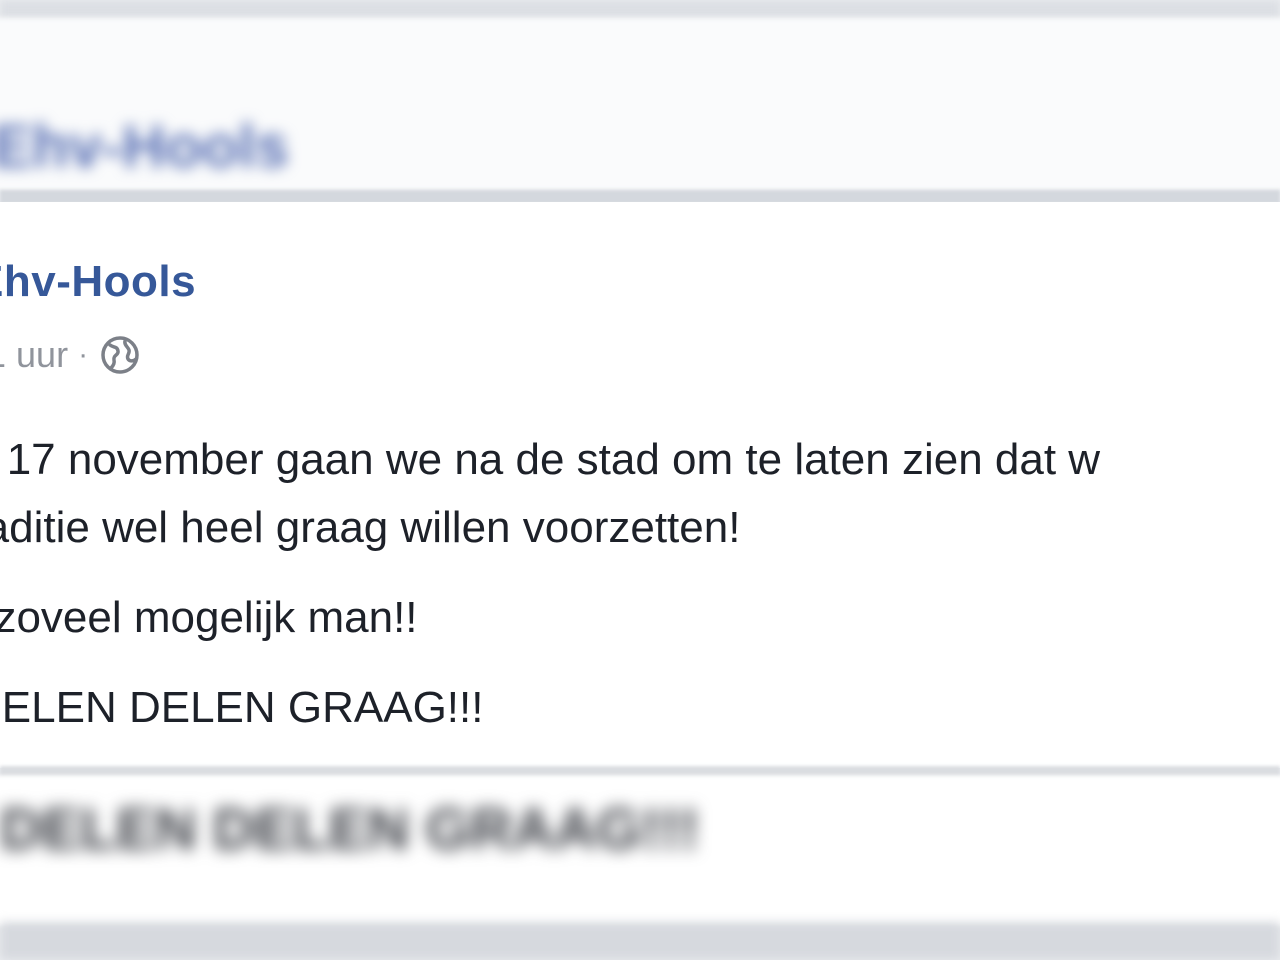 The height and width of the screenshot is (960, 1280). Describe the element at coordinates (640, 771) in the screenshot. I see `post-separator-bottom` at that location.